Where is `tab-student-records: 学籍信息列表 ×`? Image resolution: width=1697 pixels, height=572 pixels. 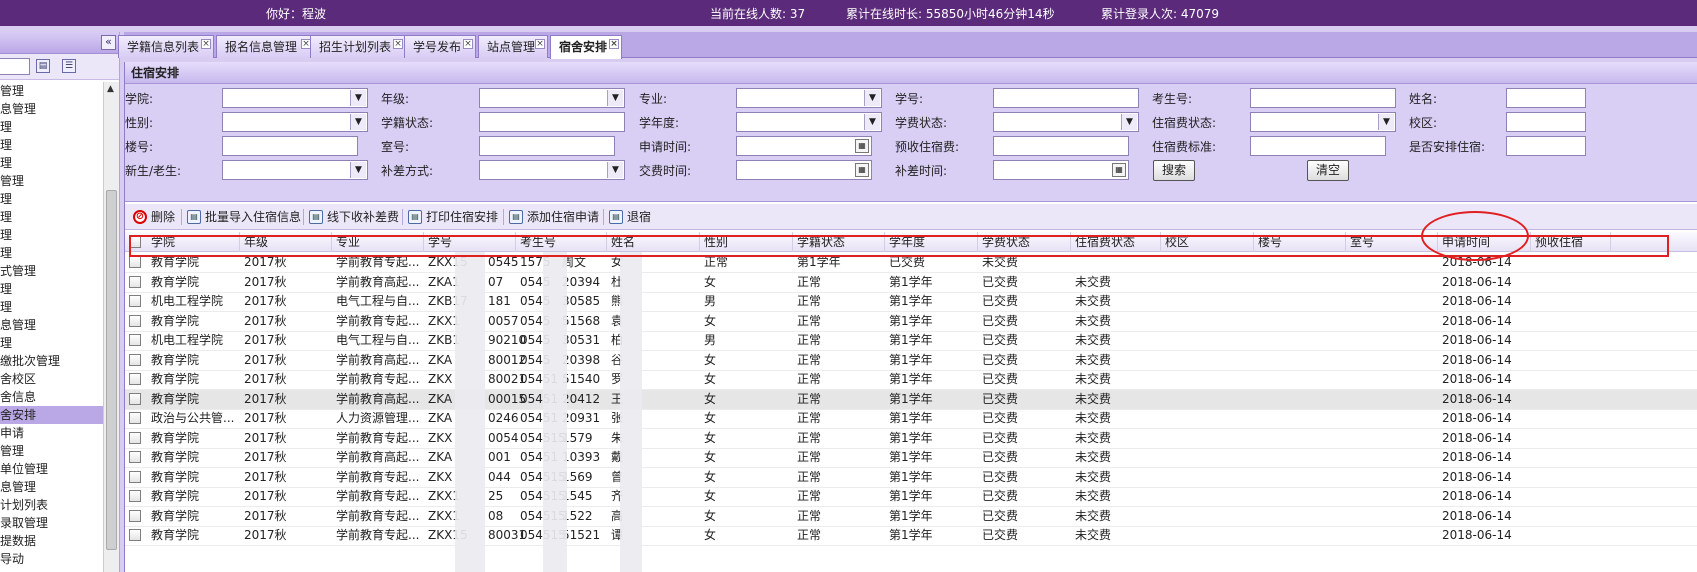
tab-student-records: 学籍信息列表 × is located at coordinates (166, 46).